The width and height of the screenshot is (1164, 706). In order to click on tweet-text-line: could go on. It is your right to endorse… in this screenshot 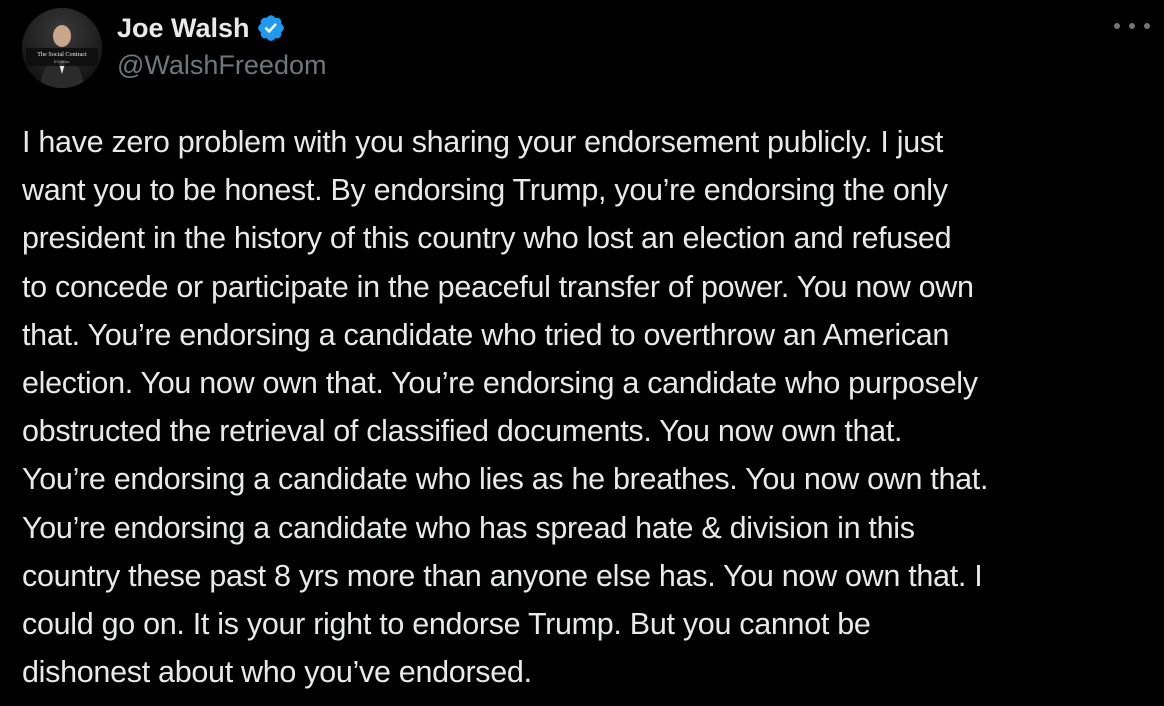, I will do `click(446, 624)`.